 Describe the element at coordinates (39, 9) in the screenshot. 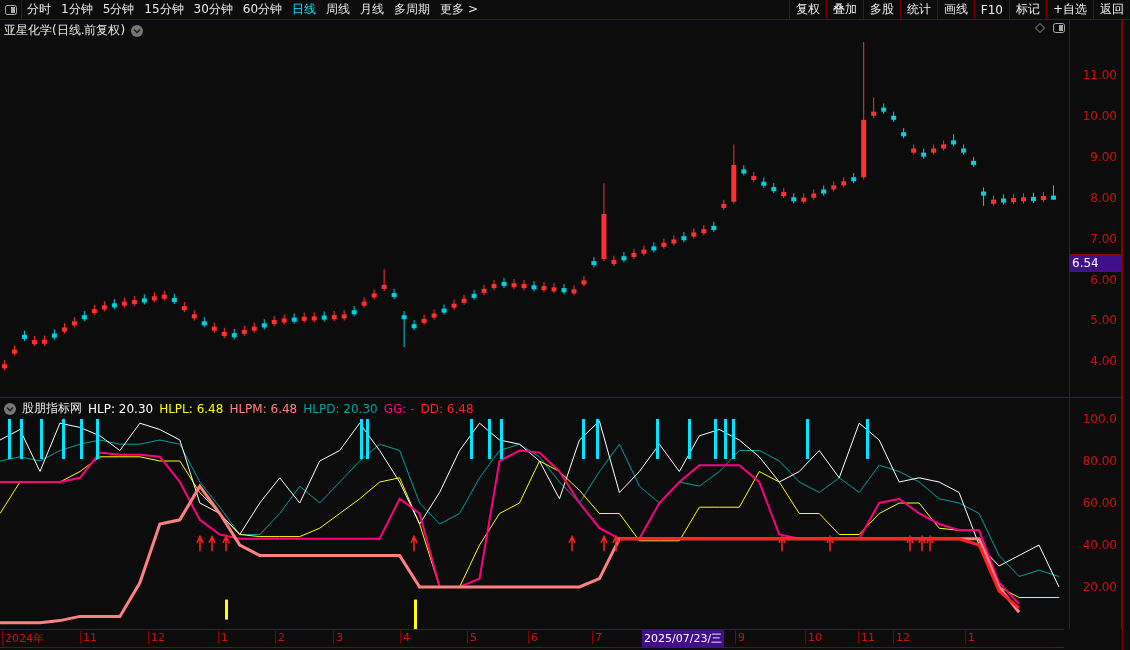

I see `period-tab: 分时` at that location.